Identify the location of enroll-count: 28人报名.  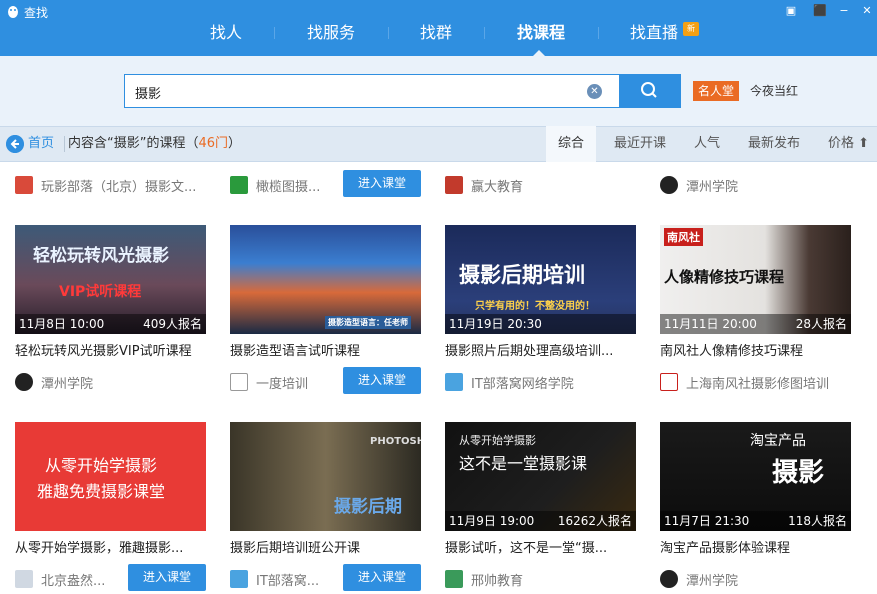
(821, 324).